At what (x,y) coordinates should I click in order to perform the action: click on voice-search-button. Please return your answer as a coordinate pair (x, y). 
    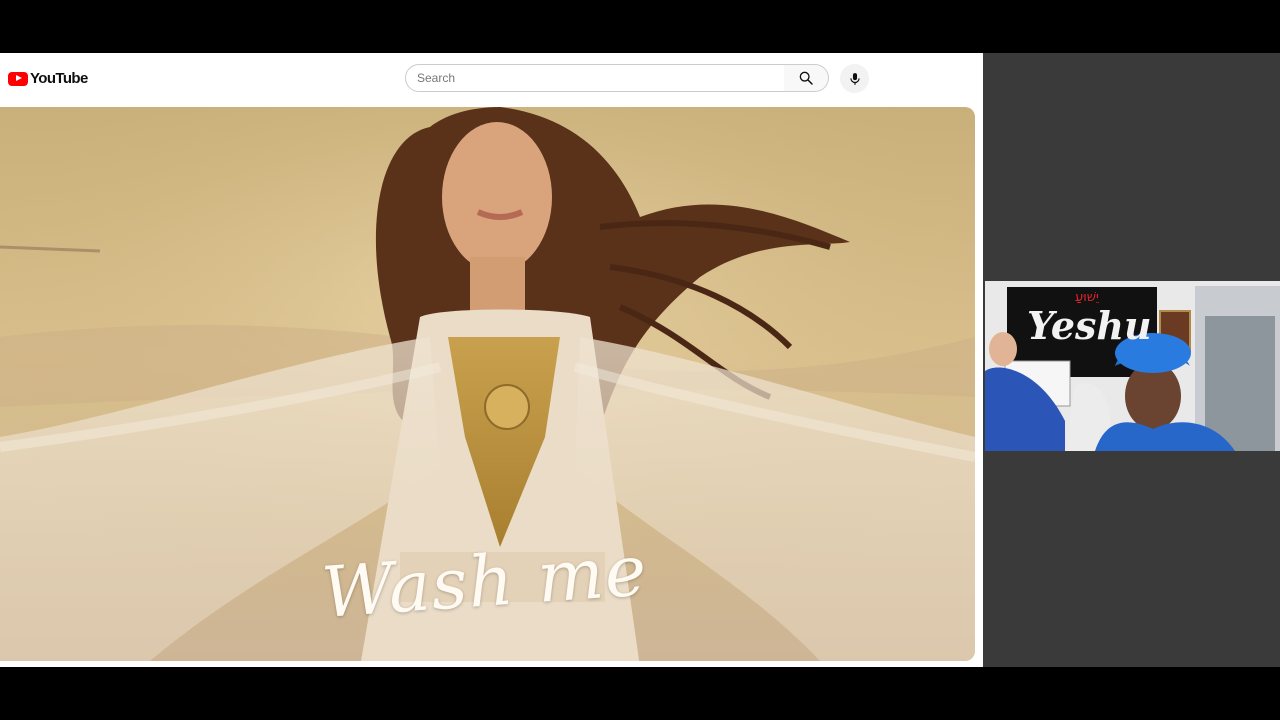
    Looking at the image, I should click on (854, 78).